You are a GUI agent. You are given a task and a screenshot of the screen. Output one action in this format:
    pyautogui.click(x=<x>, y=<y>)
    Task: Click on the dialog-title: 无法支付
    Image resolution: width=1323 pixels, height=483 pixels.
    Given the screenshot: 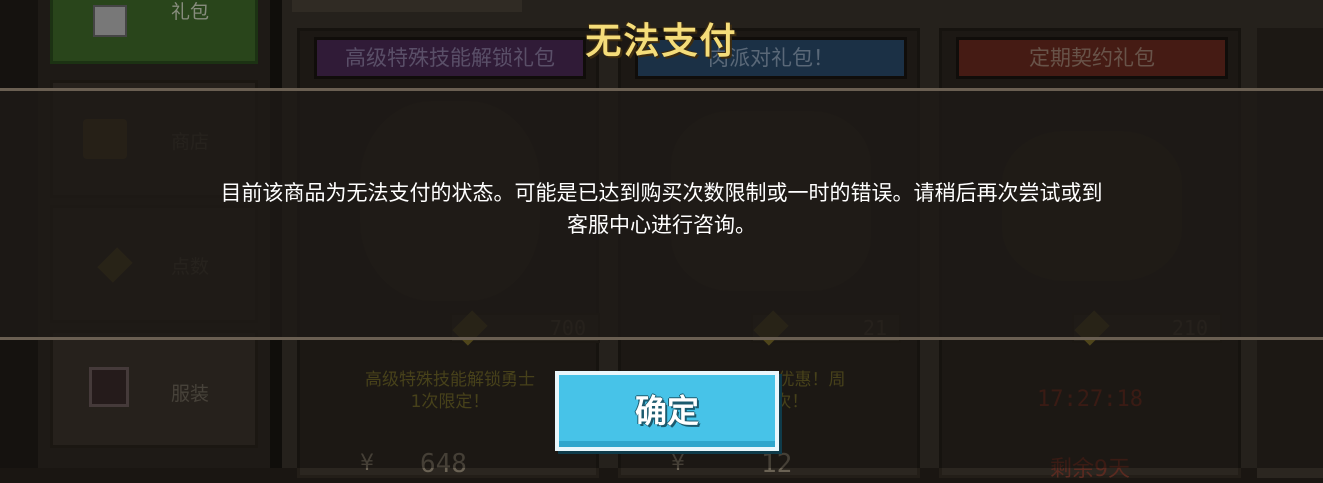 What is the action you would take?
    pyautogui.click(x=661, y=41)
    